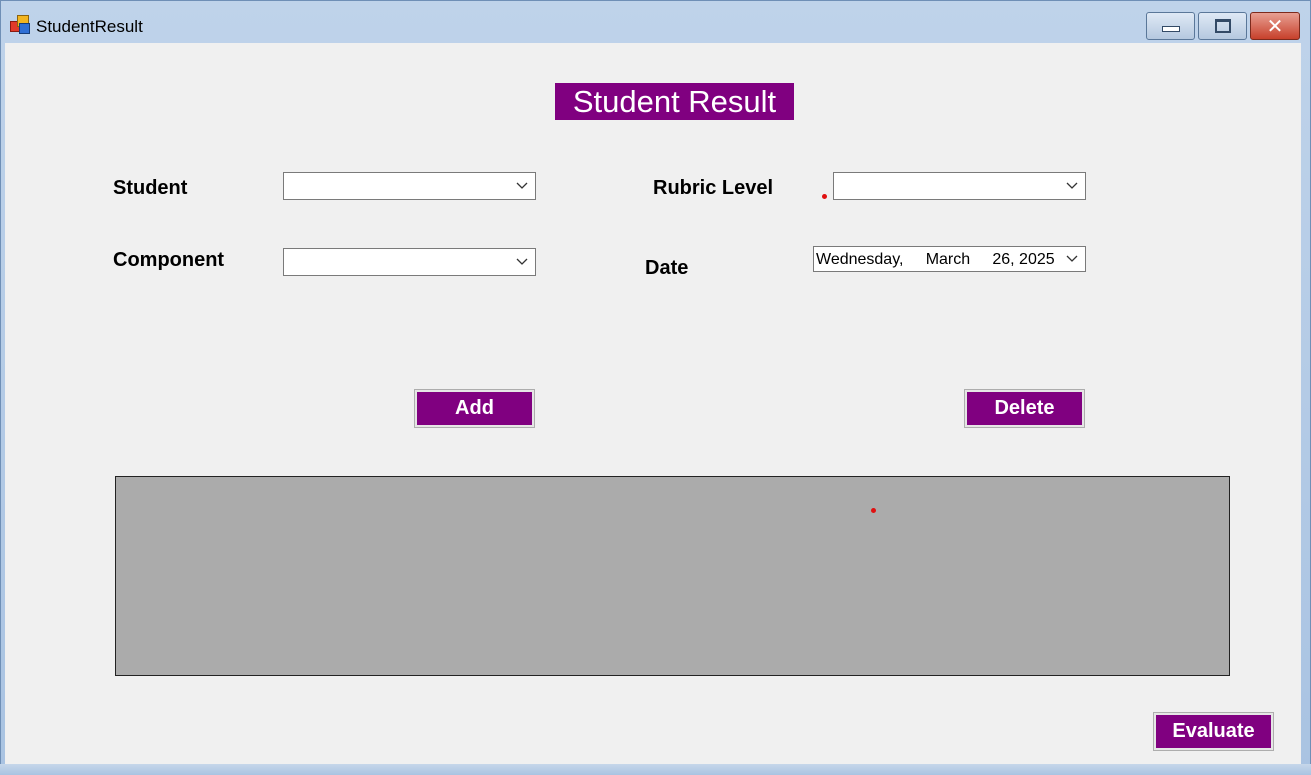 The width and height of the screenshot is (1311, 775). I want to click on evaluate-button: Evaluate, so click(1213, 731).